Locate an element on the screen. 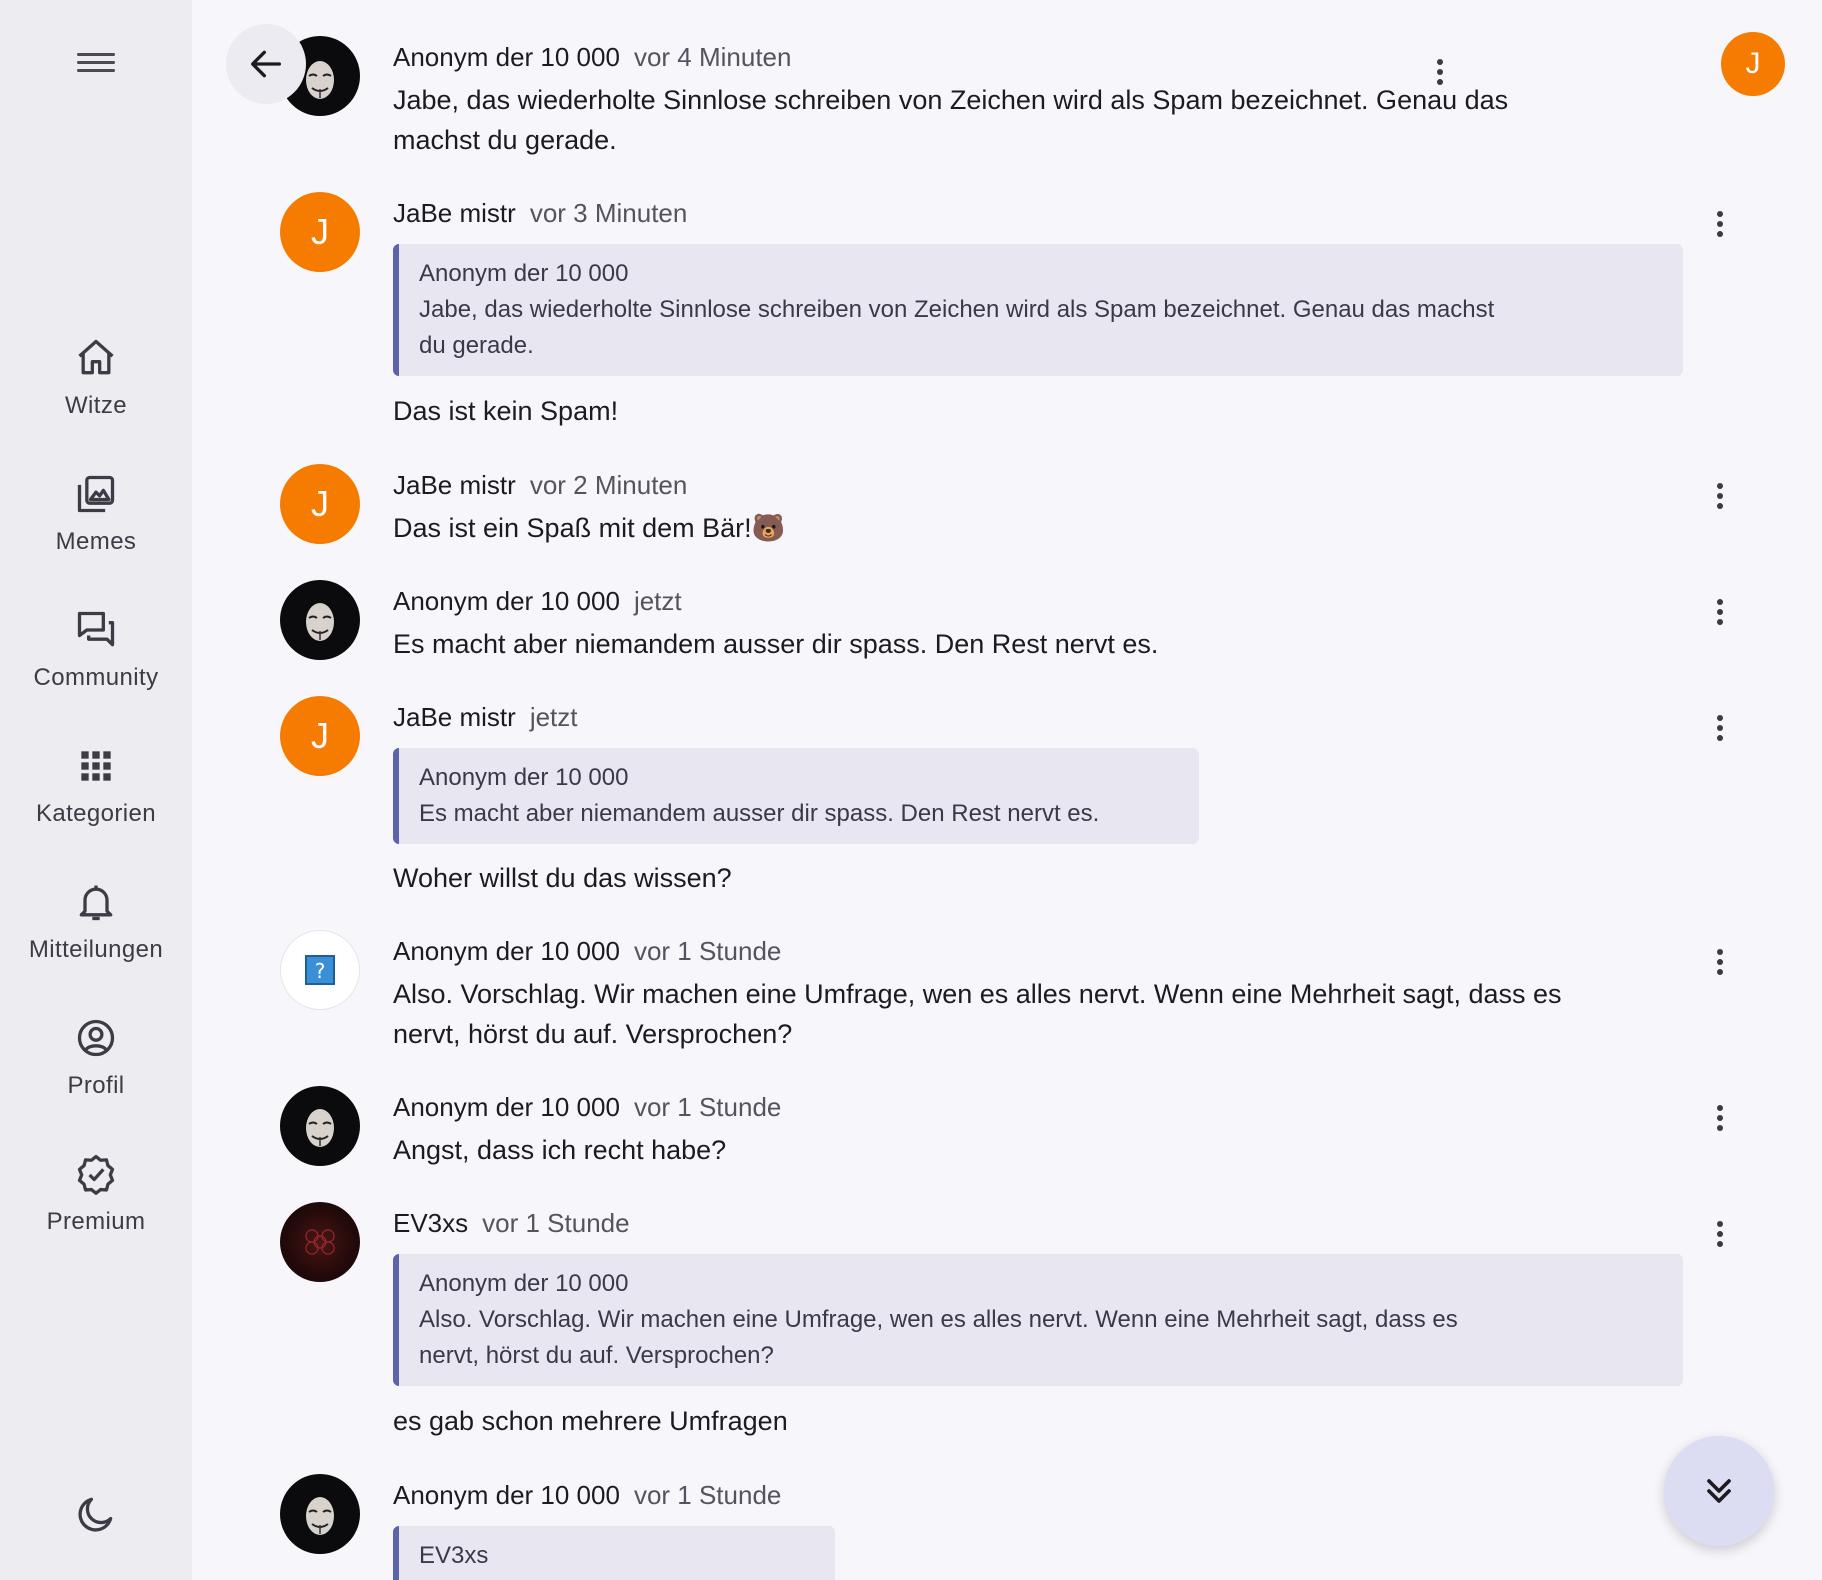 This screenshot has height=1580, width=1822. comment-header: EV3xs vor 1 Stunde is located at coordinates (511, 1223).